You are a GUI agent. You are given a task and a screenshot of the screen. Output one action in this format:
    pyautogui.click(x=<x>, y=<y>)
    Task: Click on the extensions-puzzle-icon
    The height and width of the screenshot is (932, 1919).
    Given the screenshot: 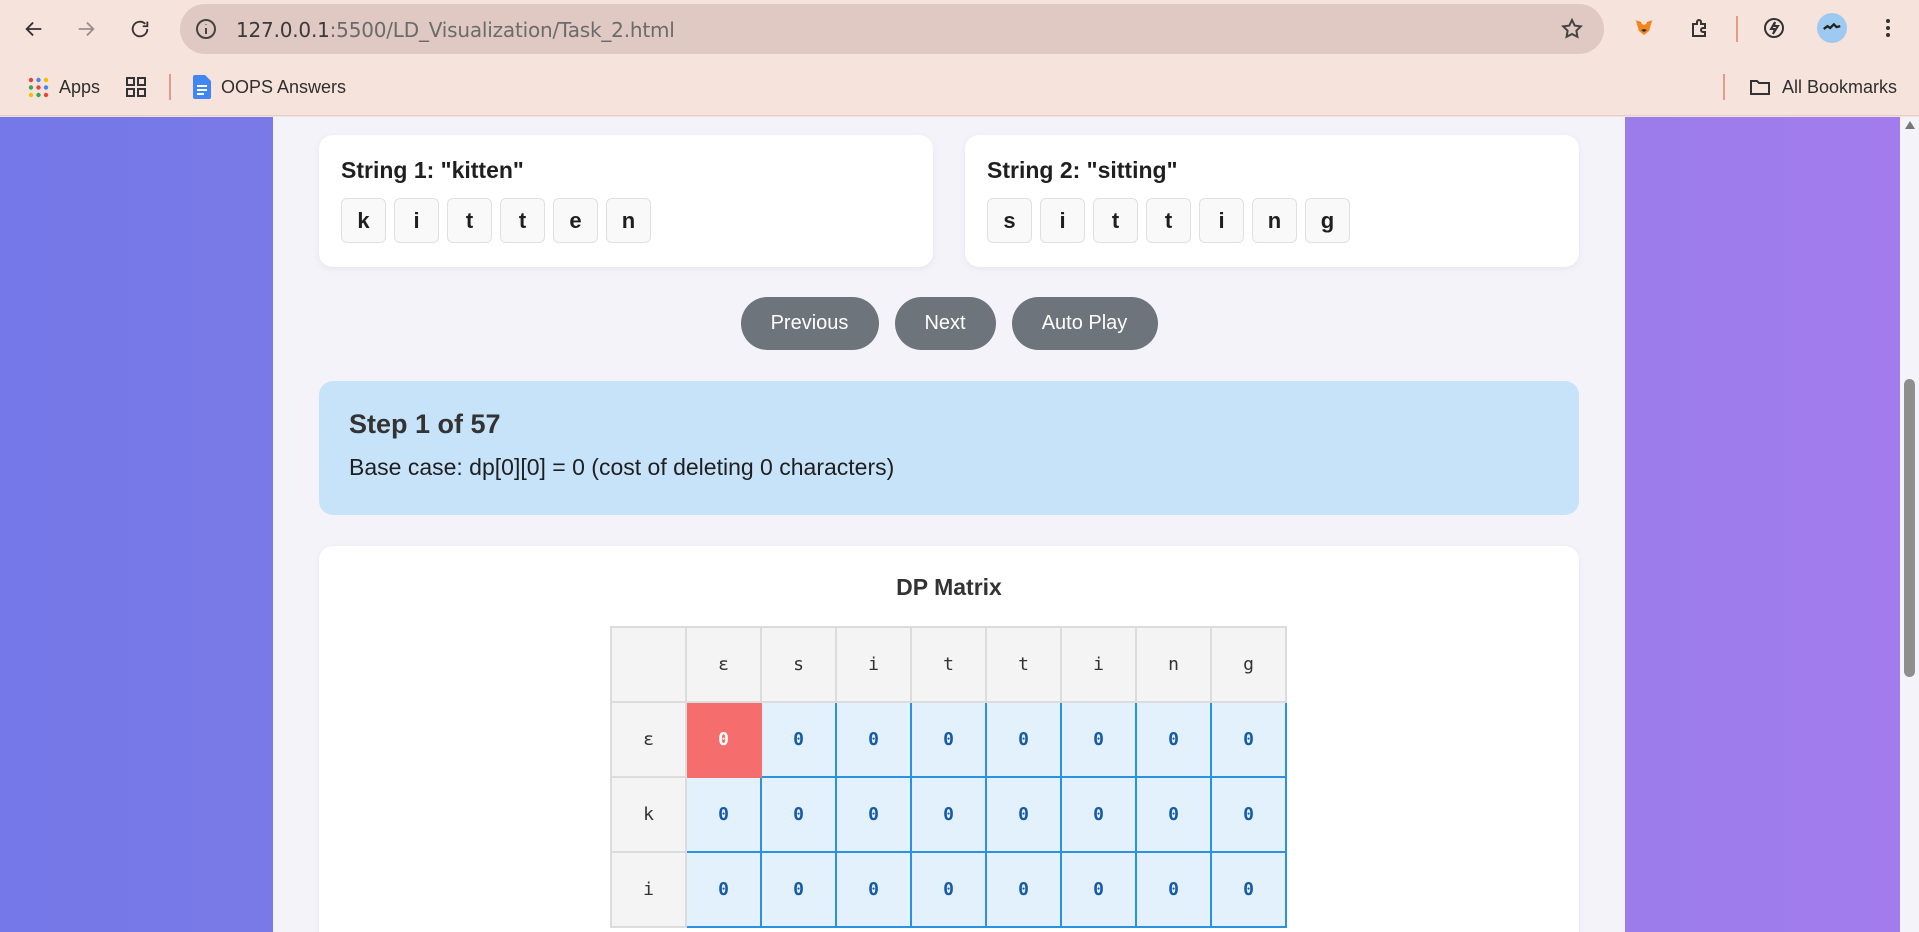 What is the action you would take?
    pyautogui.click(x=1700, y=28)
    